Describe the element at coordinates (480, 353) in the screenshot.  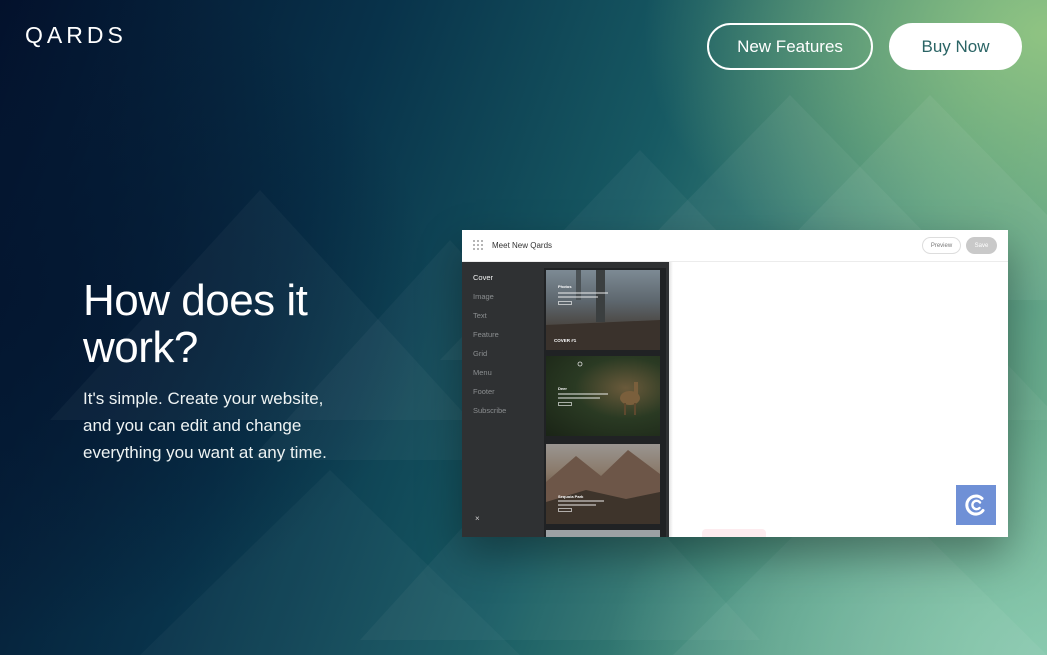
I see `editor-menu-item-grid: Grid` at that location.